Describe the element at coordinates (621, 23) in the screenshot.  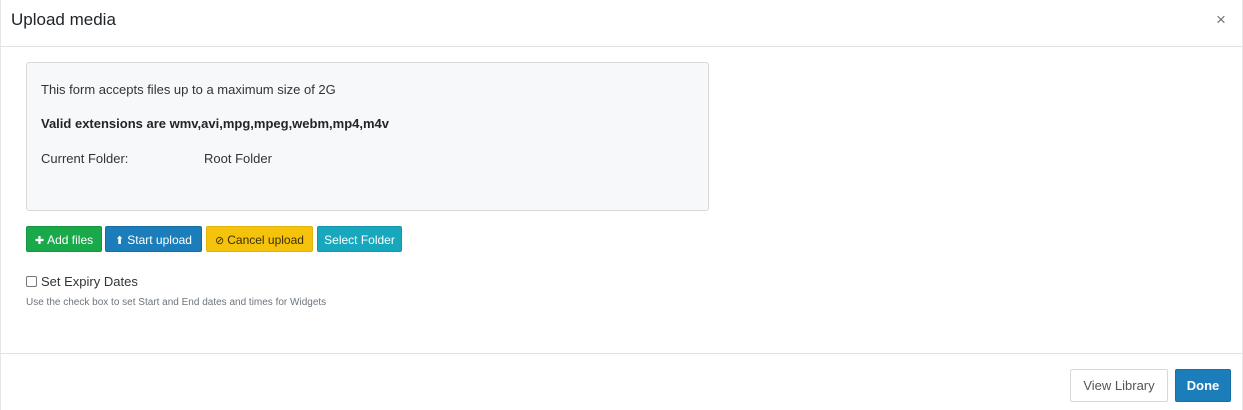
I see `modal-header: Upload media ×` at that location.